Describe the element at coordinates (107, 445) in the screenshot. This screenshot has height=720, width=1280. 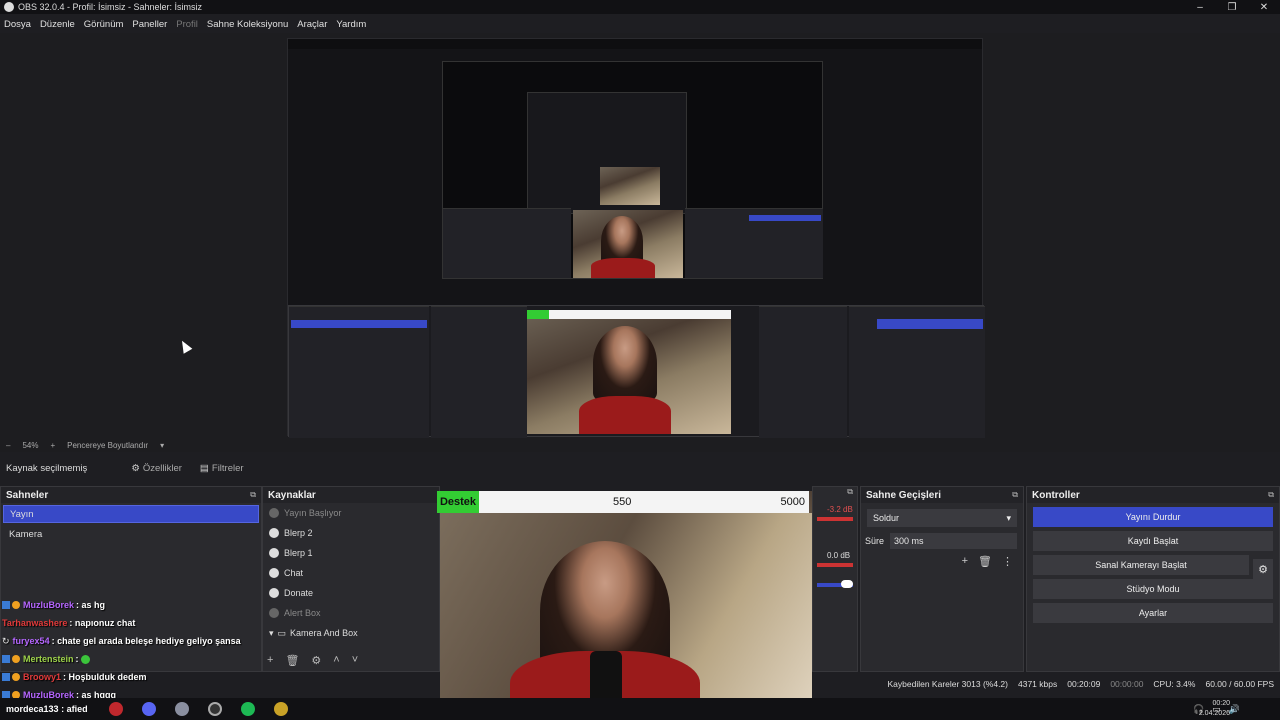
I see `fit-to-window-dropdown: Pencereye Boyutlandır` at that location.